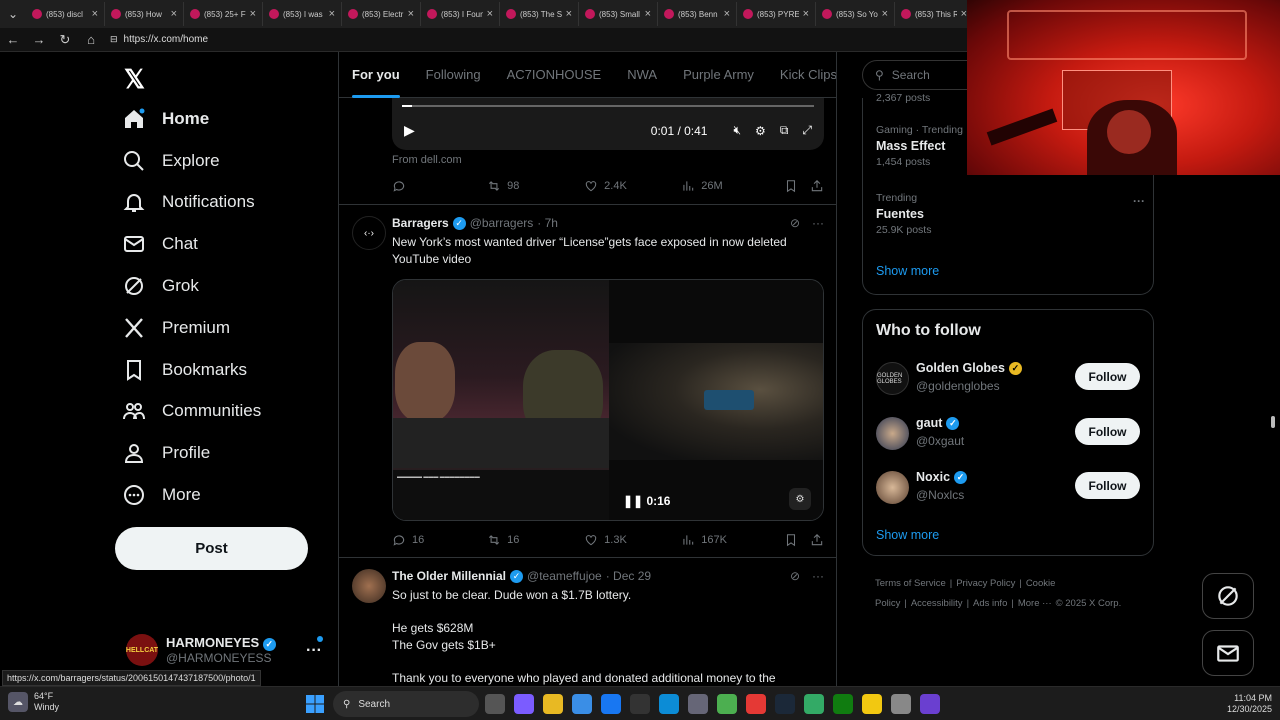  Describe the element at coordinates (427, 160) in the screenshot. I see `ad-source: From dell.com` at that location.